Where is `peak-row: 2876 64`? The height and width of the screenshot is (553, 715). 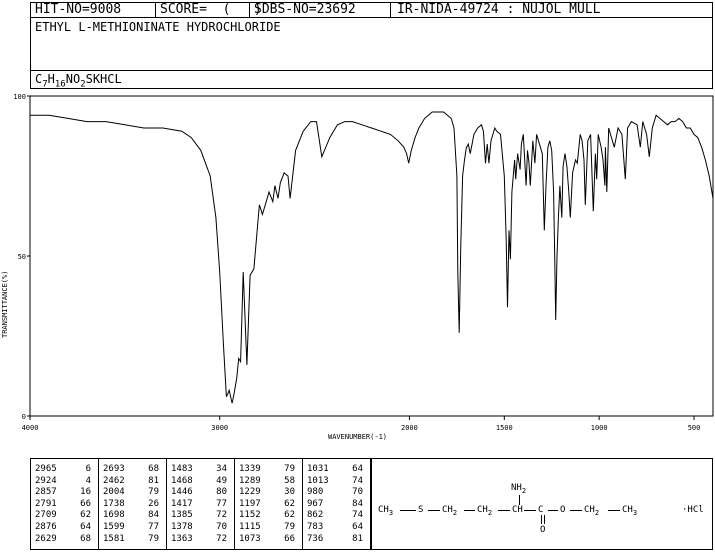 peak-row: 2876 64 is located at coordinates (64, 527).